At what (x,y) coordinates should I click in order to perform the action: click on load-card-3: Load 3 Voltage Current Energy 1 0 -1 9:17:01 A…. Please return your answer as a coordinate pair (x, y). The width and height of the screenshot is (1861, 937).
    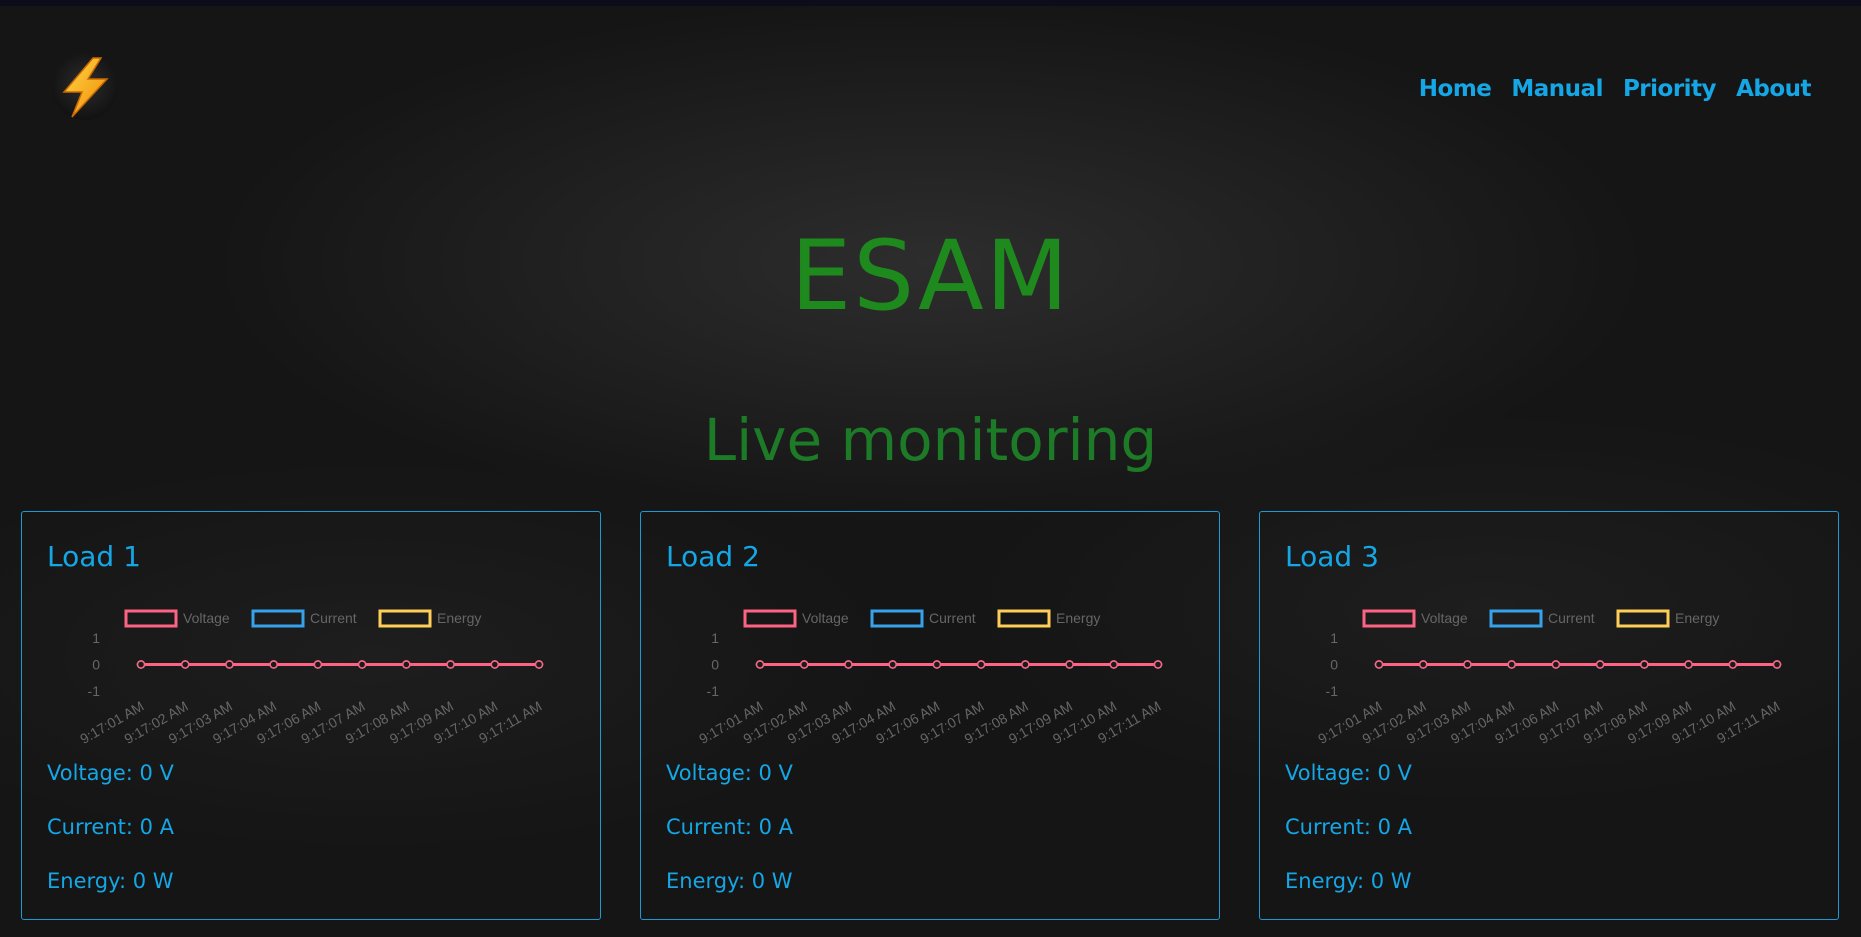
    Looking at the image, I should click on (1549, 715).